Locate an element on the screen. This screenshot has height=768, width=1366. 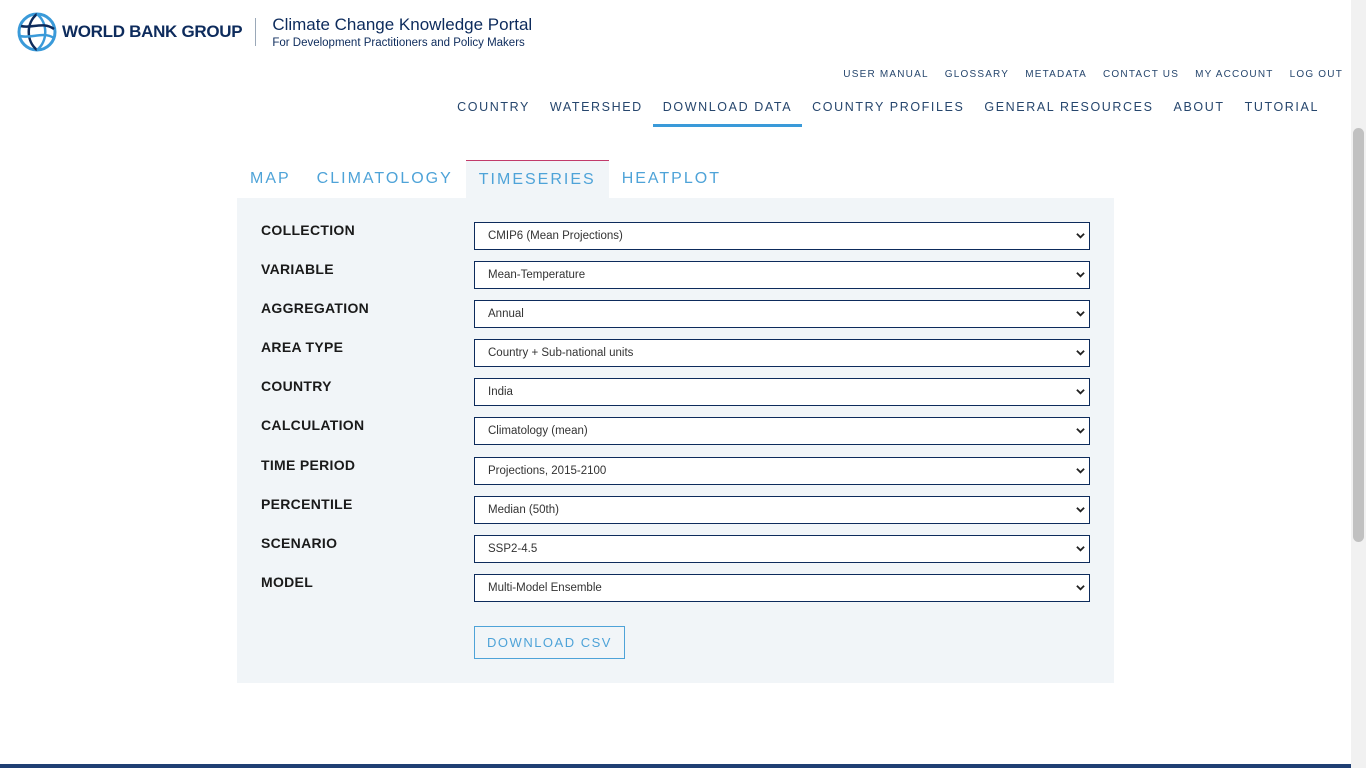
field-collection: COLLECTION CMIP6 (Mean Projections) is located at coordinates (676, 236).